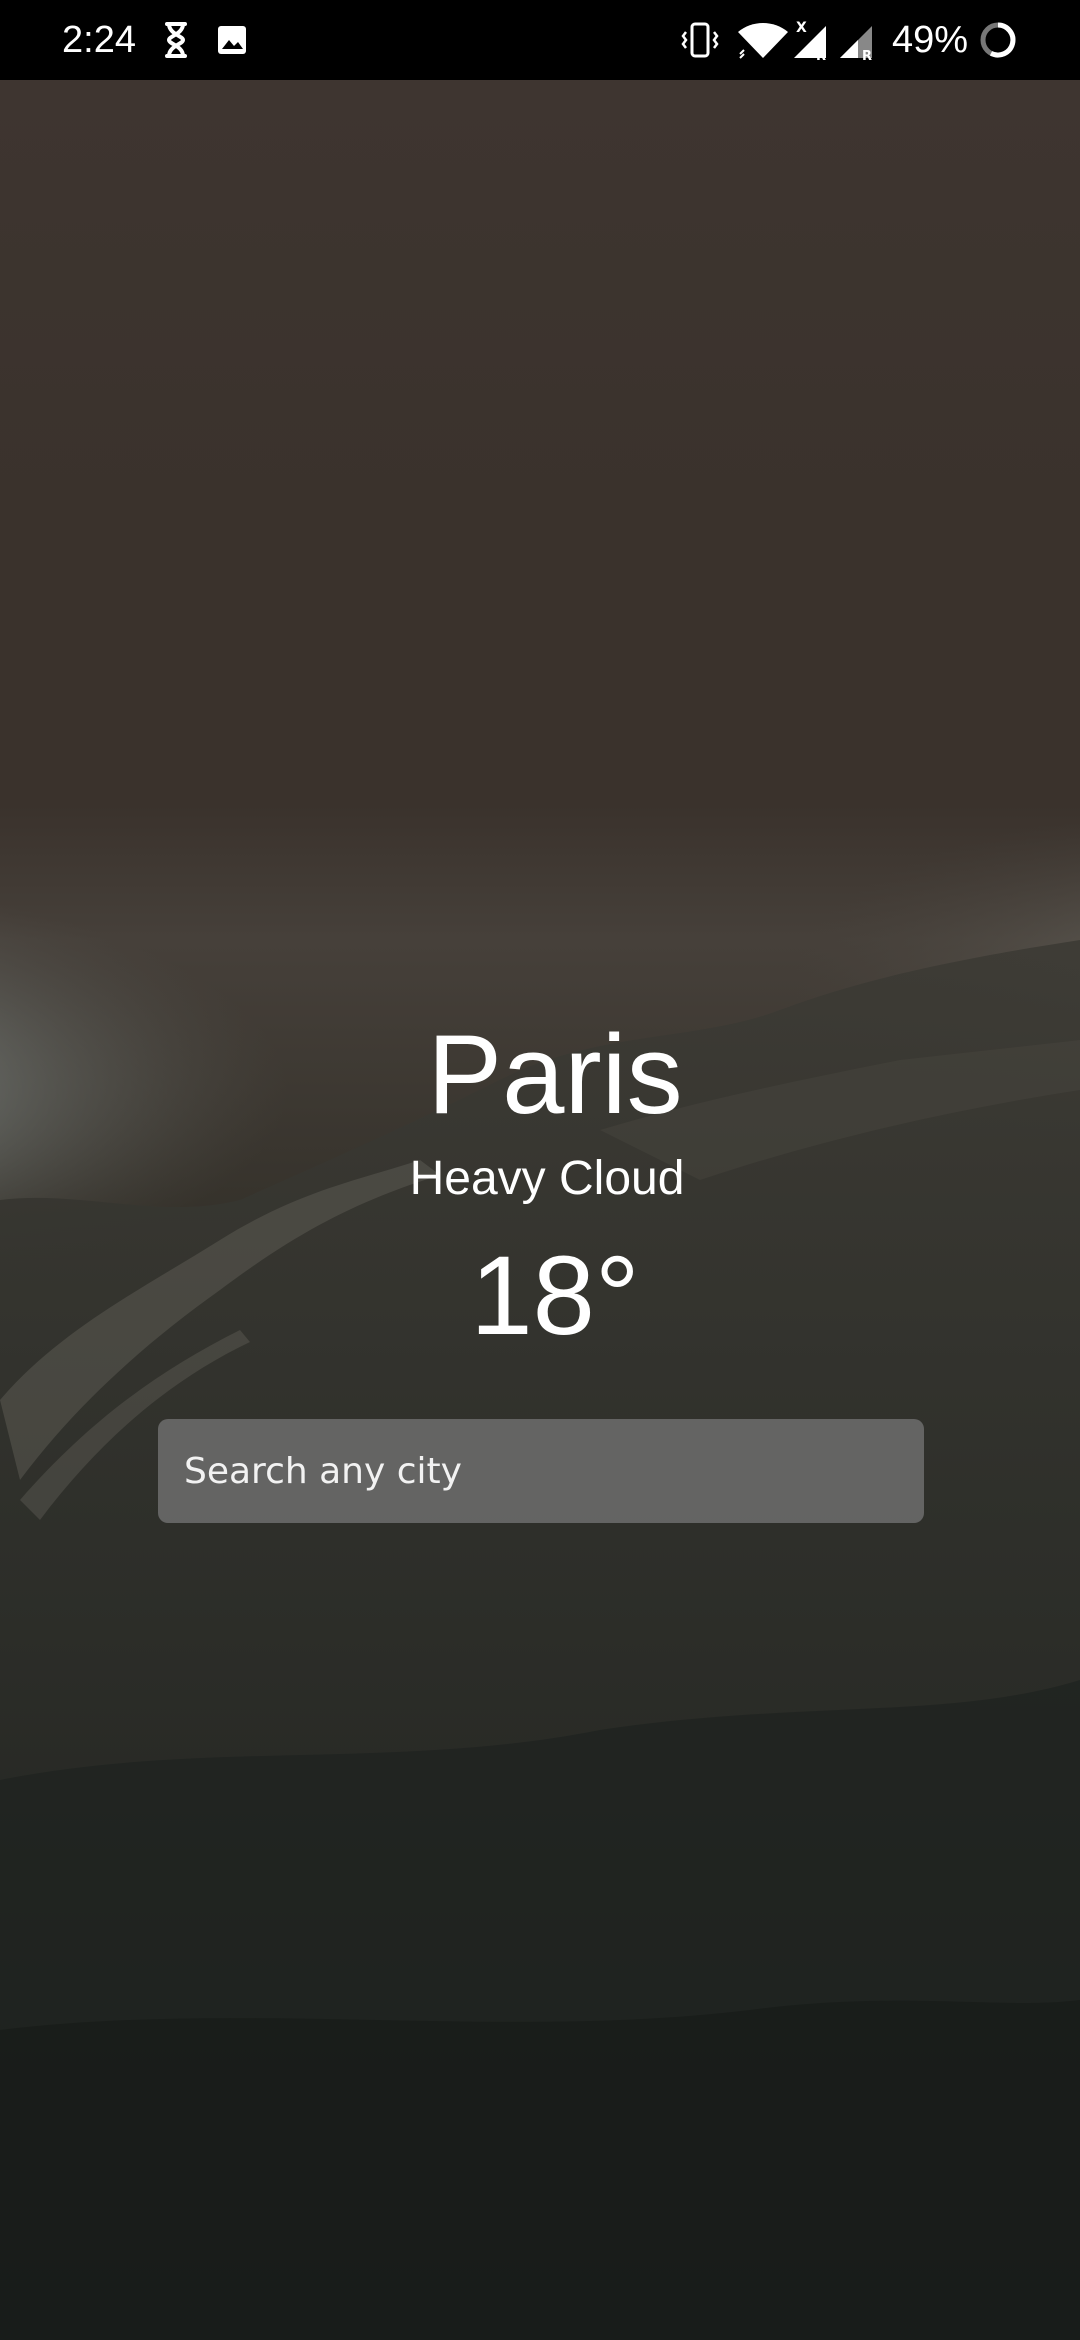 The height and width of the screenshot is (2340, 1080). Describe the element at coordinates (547, 1178) in the screenshot. I see `weather-condition: Heavy Cloud` at that location.